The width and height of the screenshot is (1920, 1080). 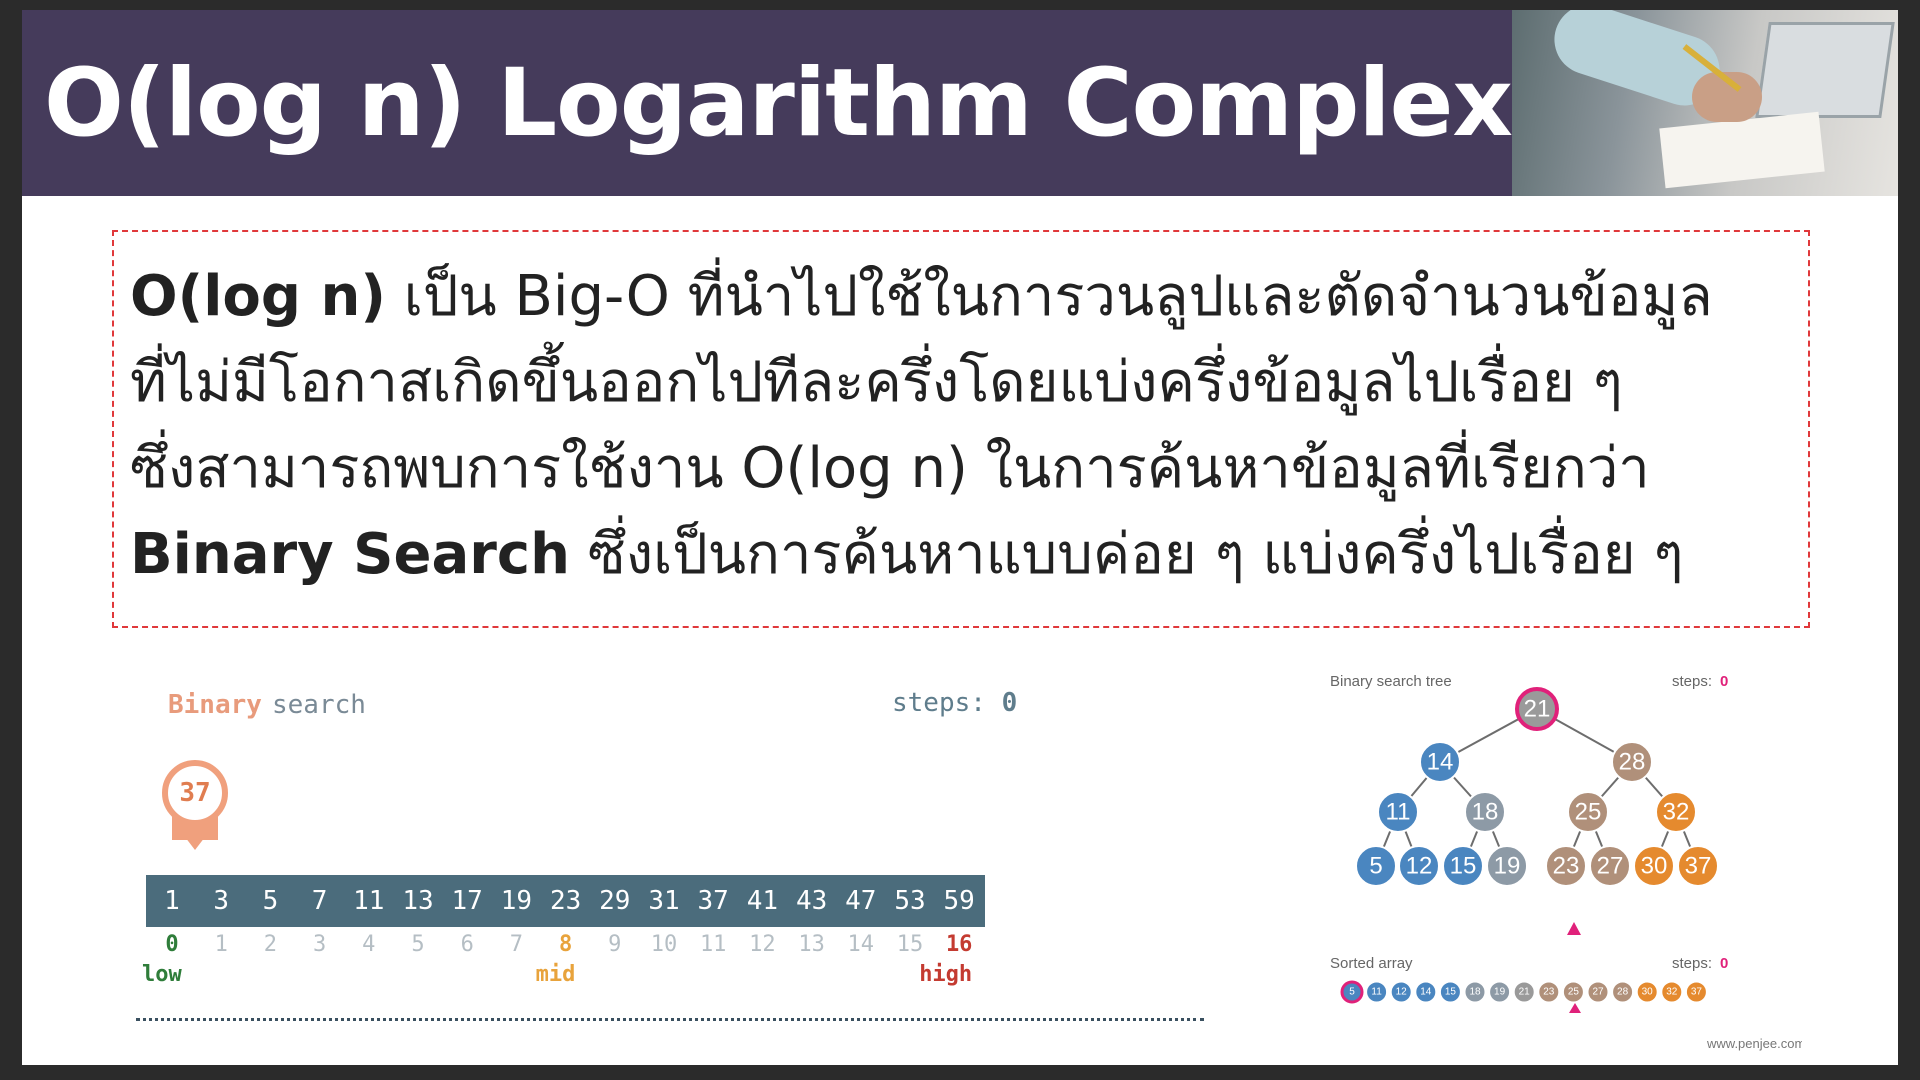 I want to click on sorted-cell-label: 19, so click(x=1500, y=992).